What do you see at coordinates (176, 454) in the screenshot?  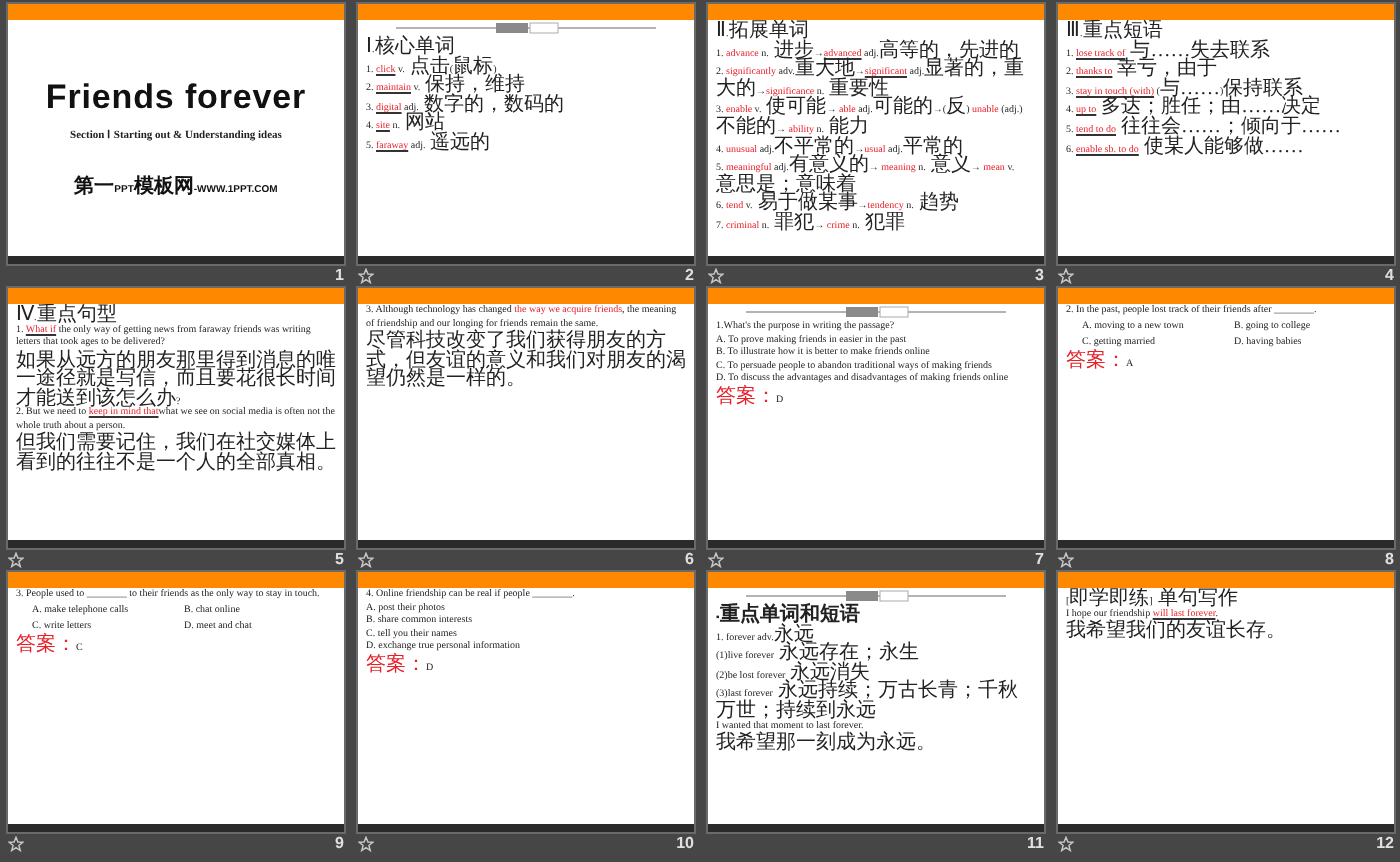 I see `slide-text-line: 但我们需要记住，我们在社交媒体上看到的往往不是一个人的全部真相。` at bounding box center [176, 454].